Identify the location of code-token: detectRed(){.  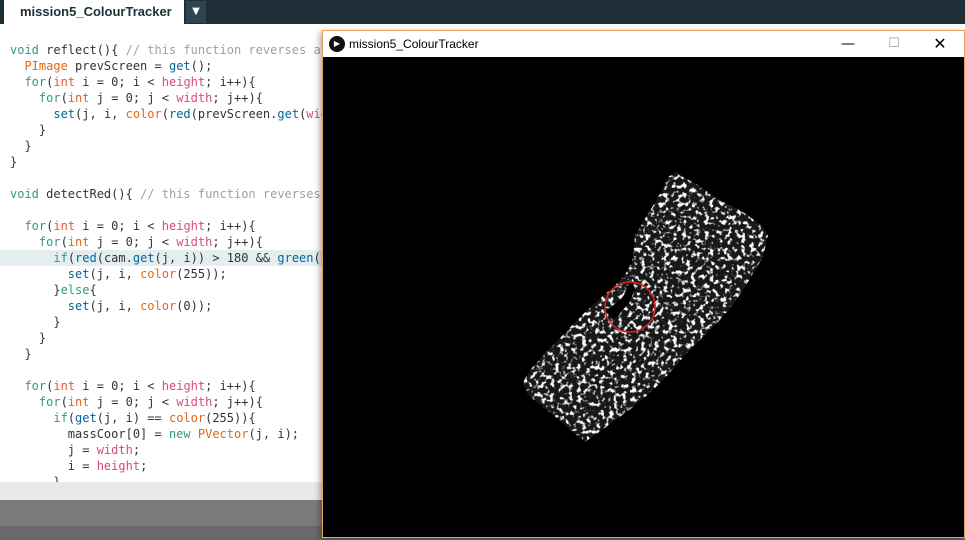
(89, 194).